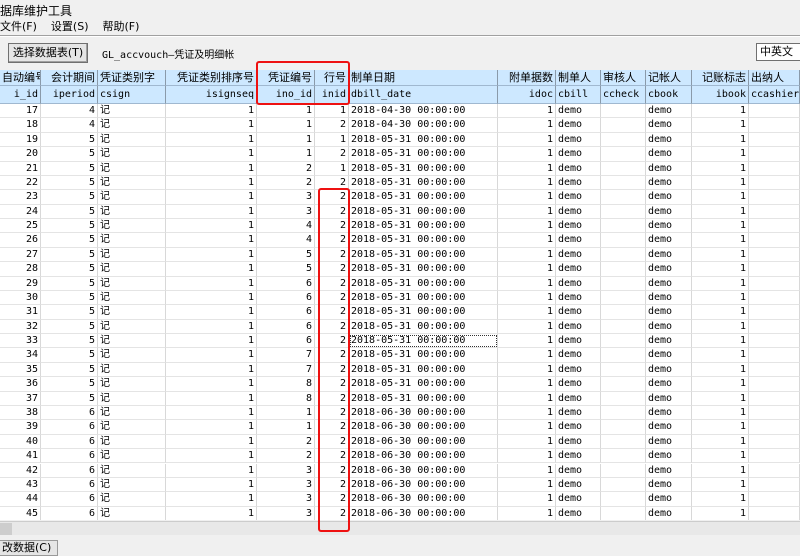  What do you see at coordinates (669, 95) in the screenshot?
I see `cell-cbook: cbook` at bounding box center [669, 95].